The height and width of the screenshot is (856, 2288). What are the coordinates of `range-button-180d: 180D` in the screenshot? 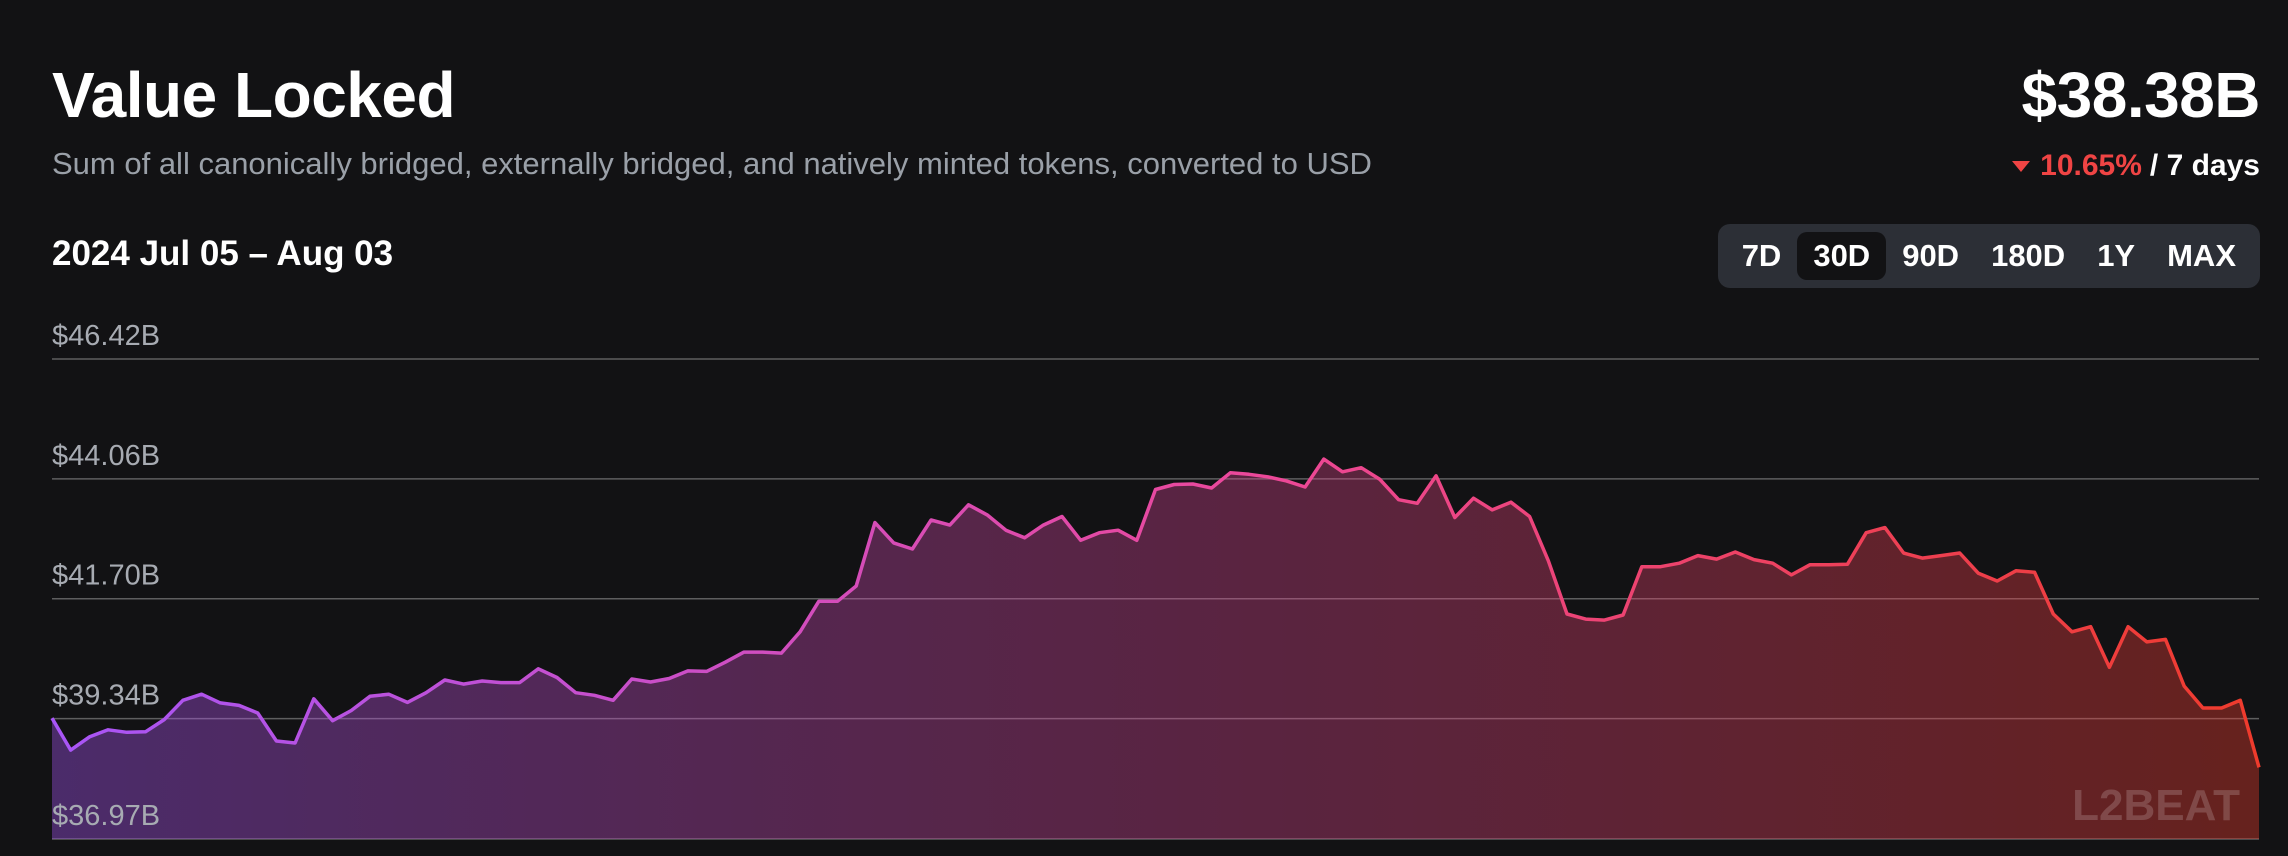 It's located at (2028, 256).